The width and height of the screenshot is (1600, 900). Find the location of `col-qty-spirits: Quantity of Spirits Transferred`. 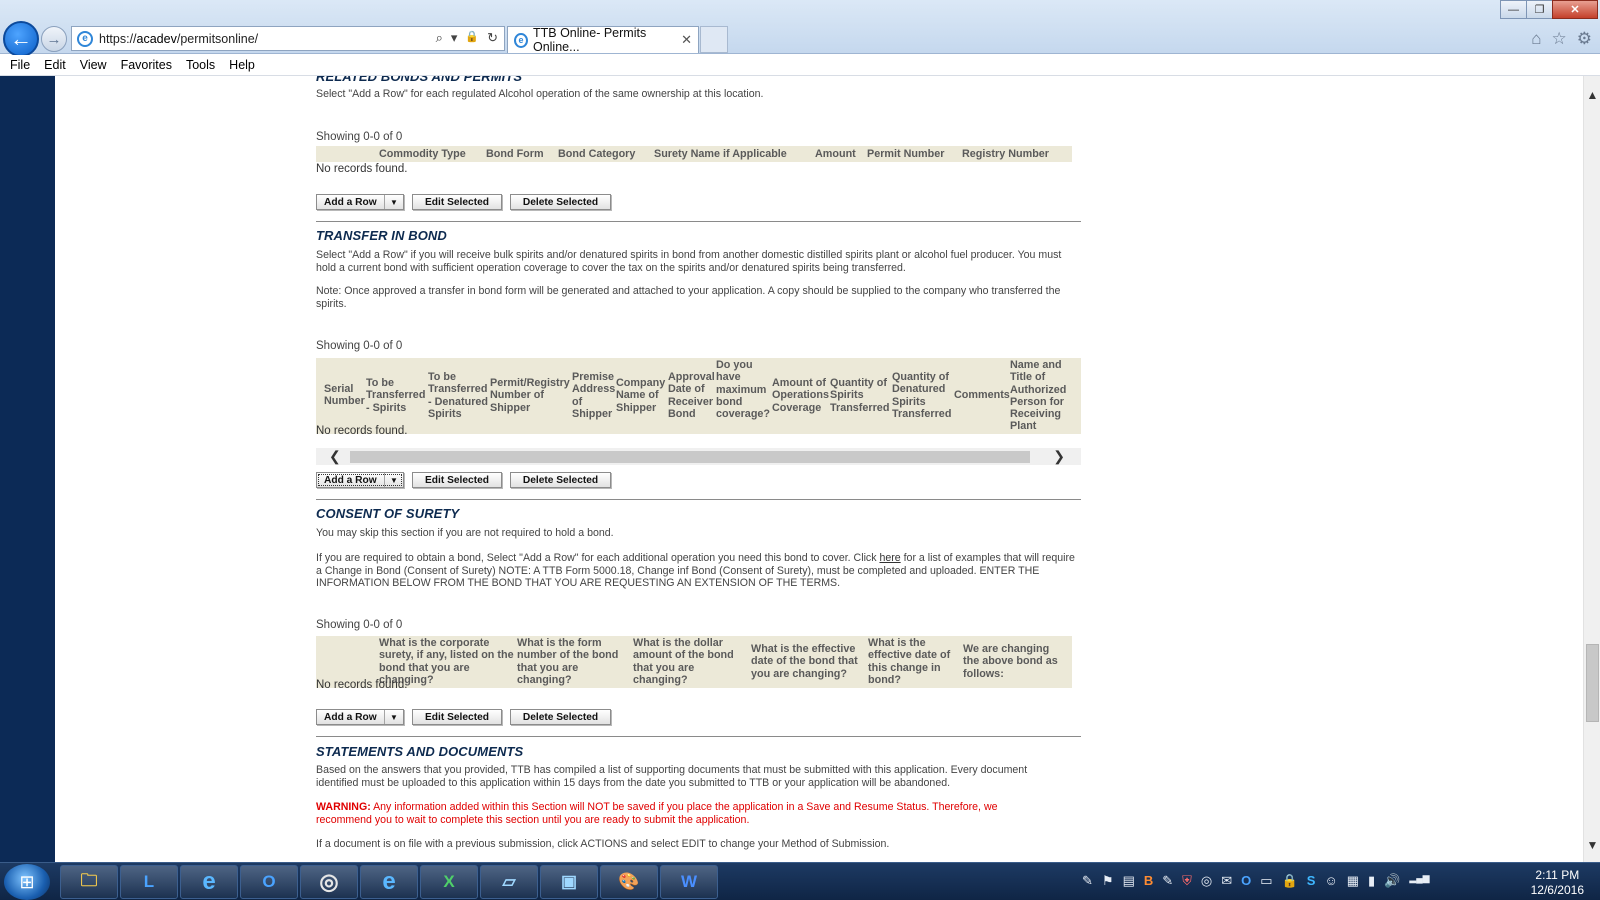

col-qty-spirits: Quantity of Spirits Transferred is located at coordinates (861, 395).